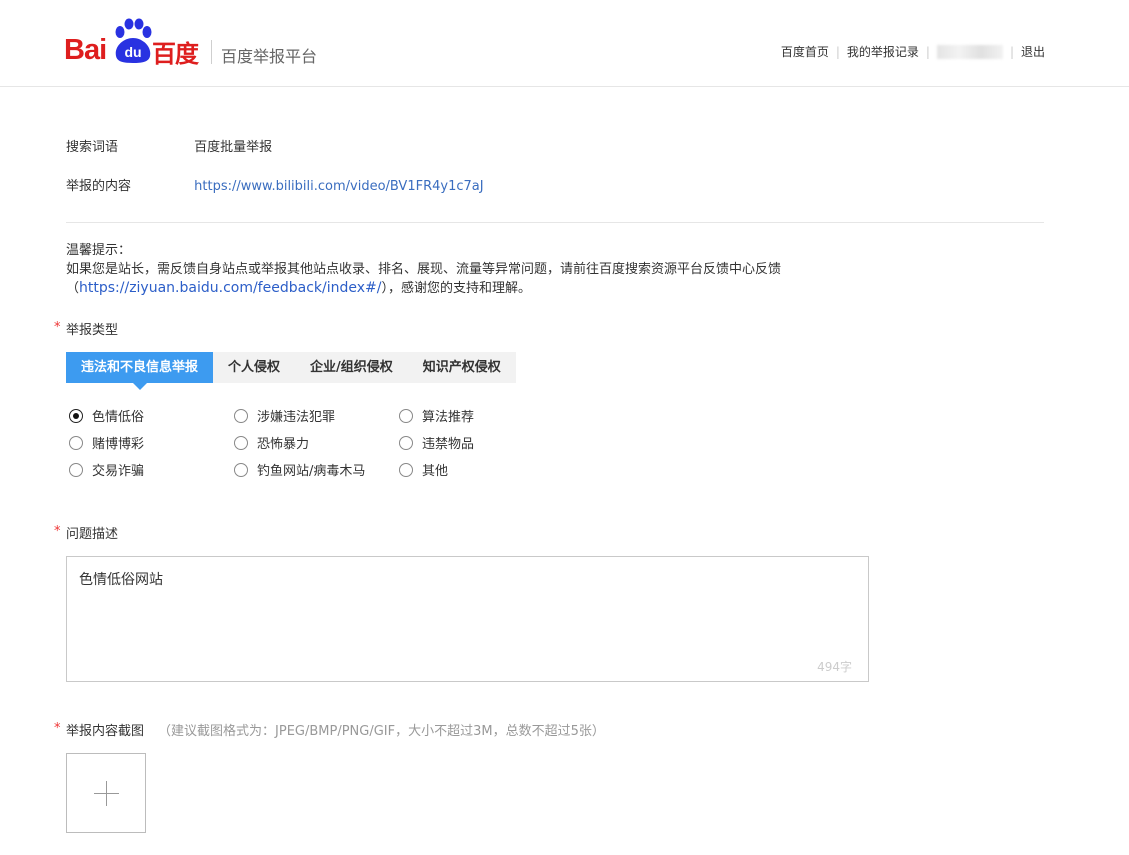 Image resolution: width=1129 pixels, height=855 pixels. What do you see at coordinates (564, 43) in the screenshot?
I see `page-header: Bai du 百度 百度举报平台 百度首页 | 我的举报记录 | | 退出` at bounding box center [564, 43].